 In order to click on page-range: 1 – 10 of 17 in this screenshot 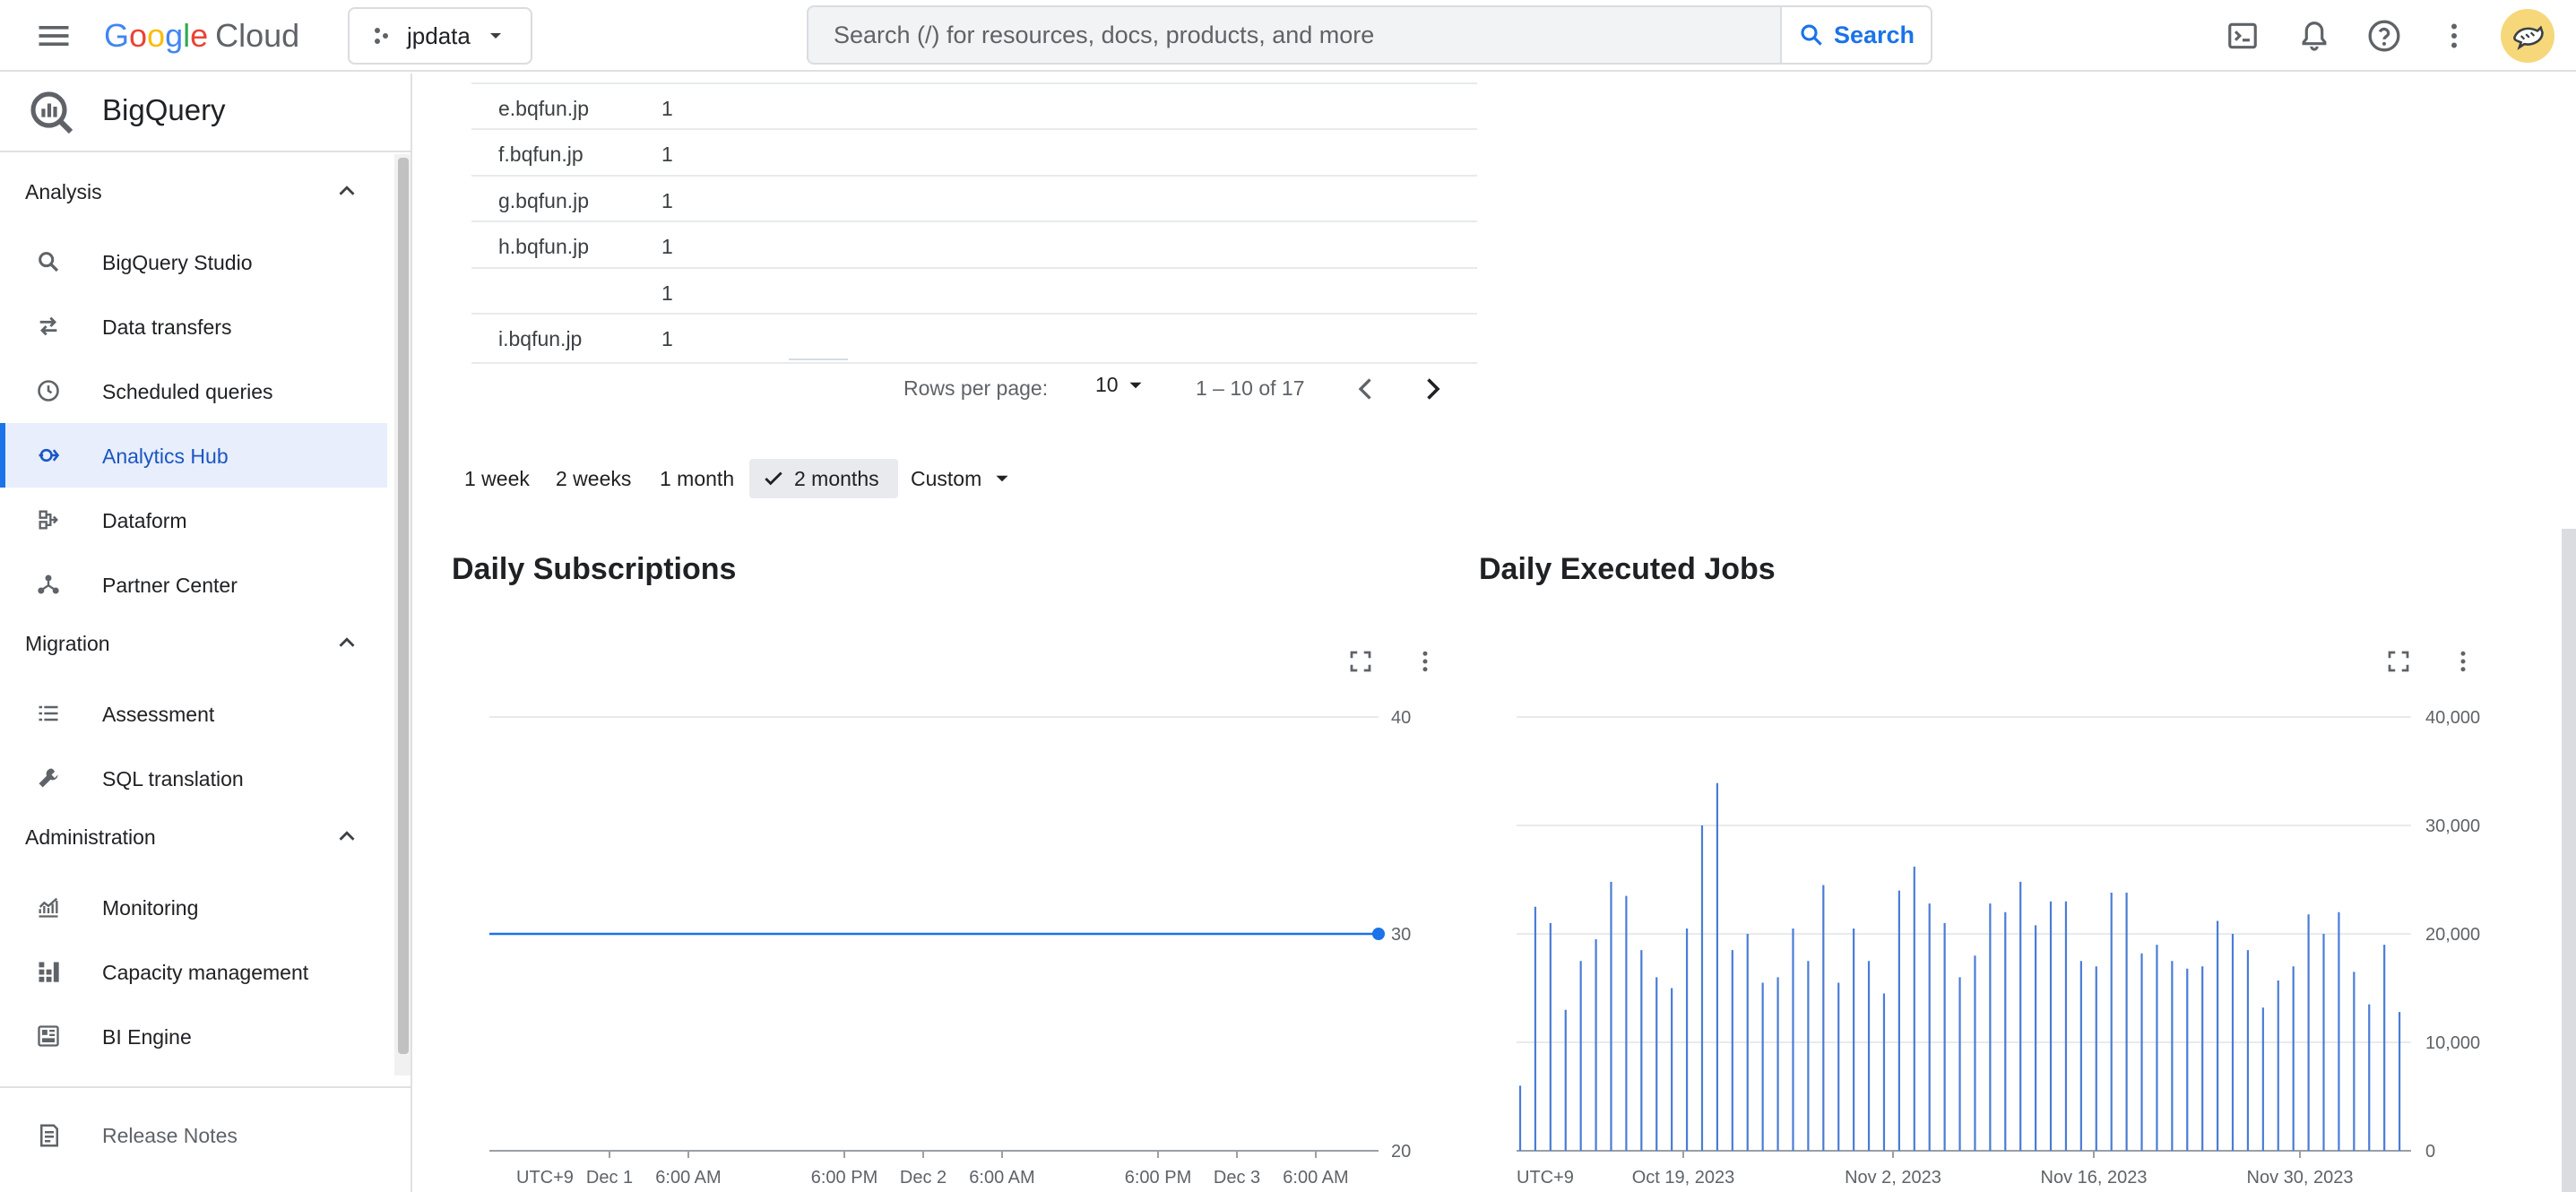, I will do `click(1250, 388)`.